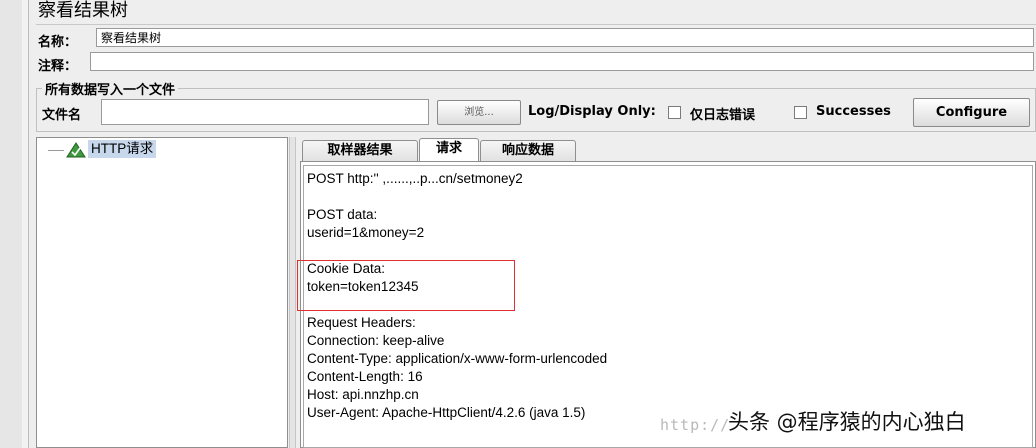 This screenshot has height=448, width=1036. I want to click on tab-sampler-result: 取样器结果, so click(360, 150).